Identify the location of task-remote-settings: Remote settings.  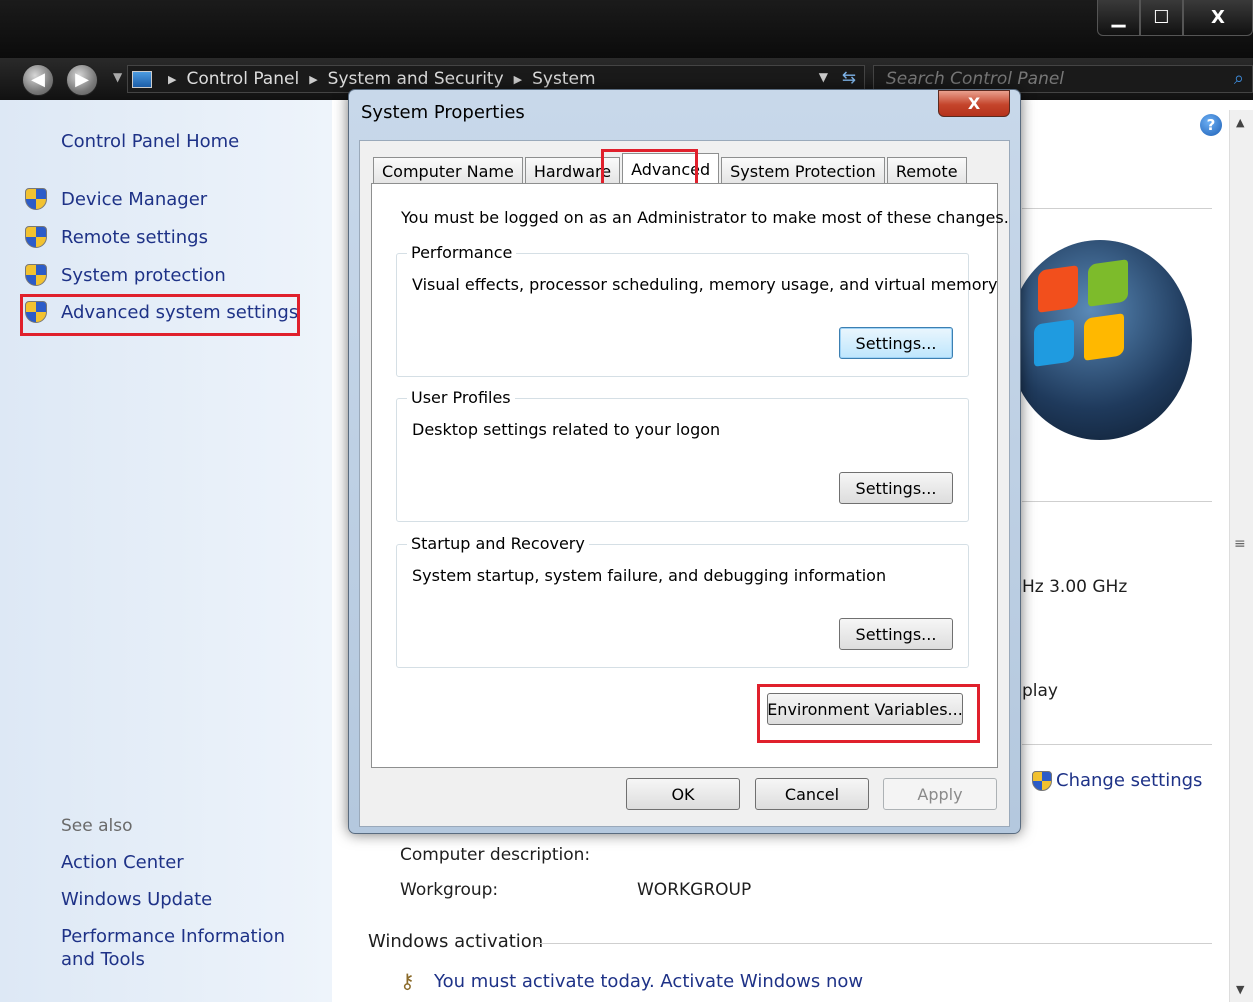
(116, 237).